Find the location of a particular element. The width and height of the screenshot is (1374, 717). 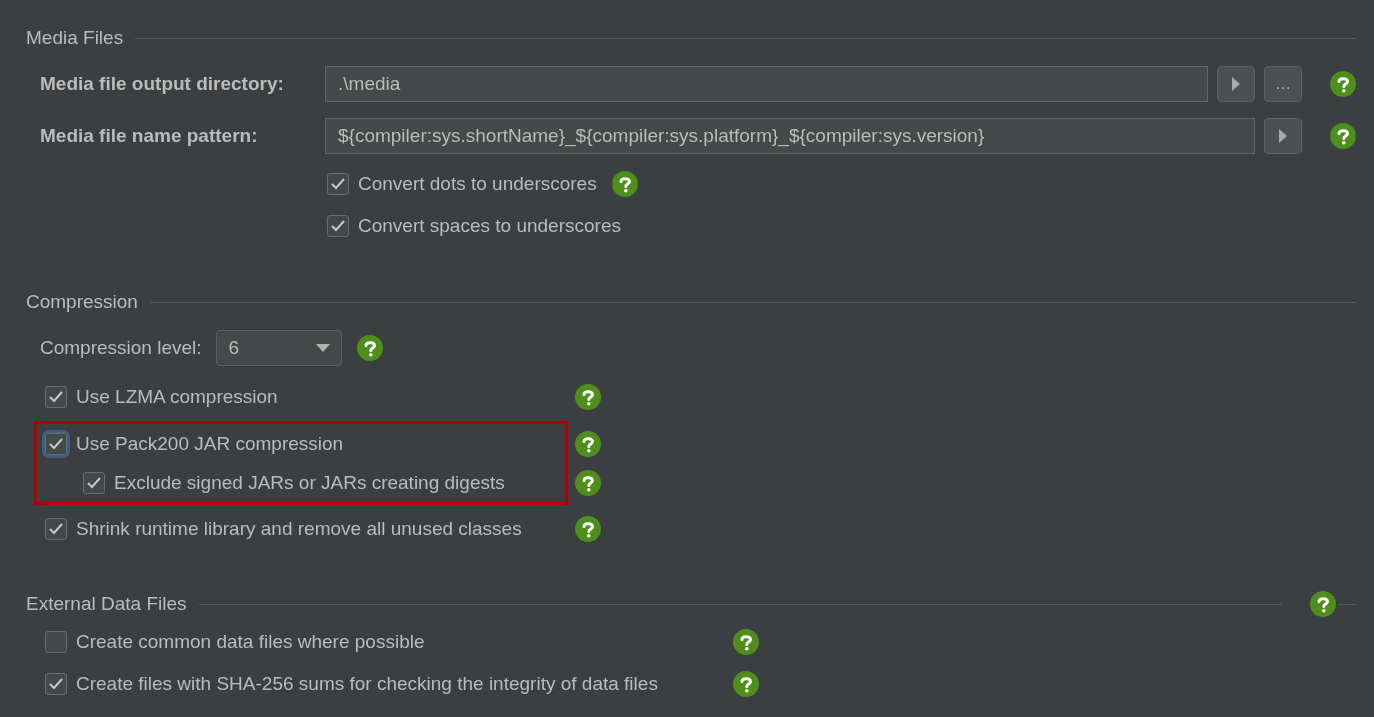

option-label: Use Pack200 JAR compression is located at coordinates (210, 443).